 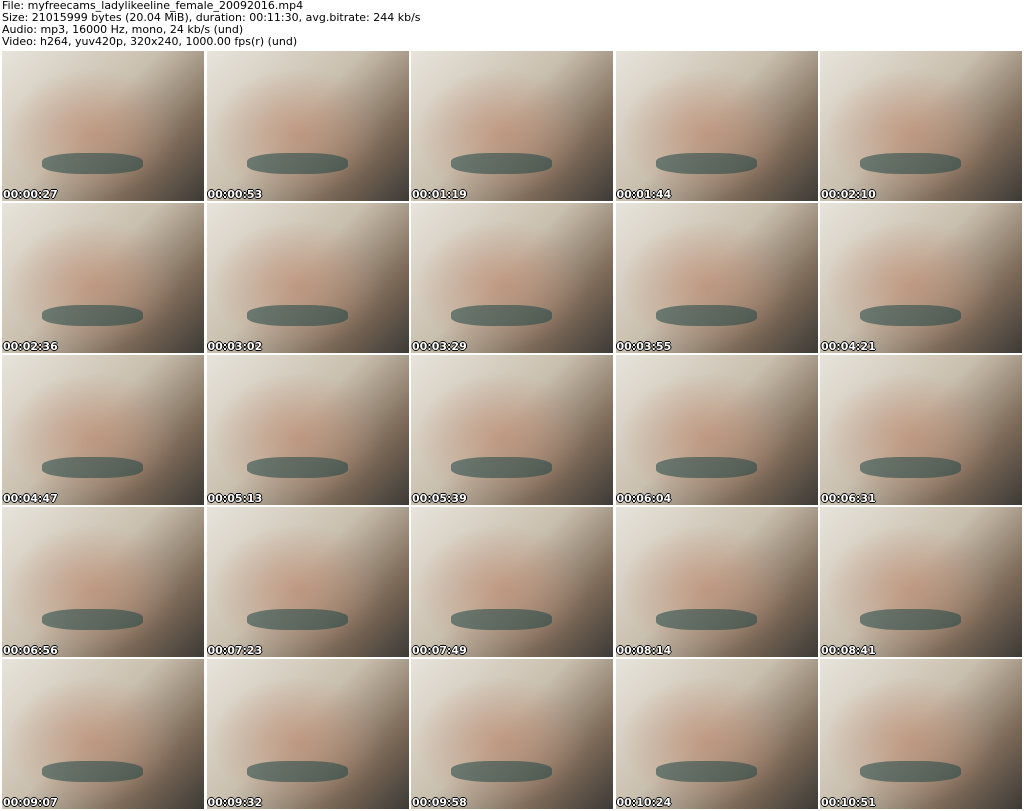 What do you see at coordinates (644, 194) in the screenshot?
I see `timestamp: 00:01:44` at bounding box center [644, 194].